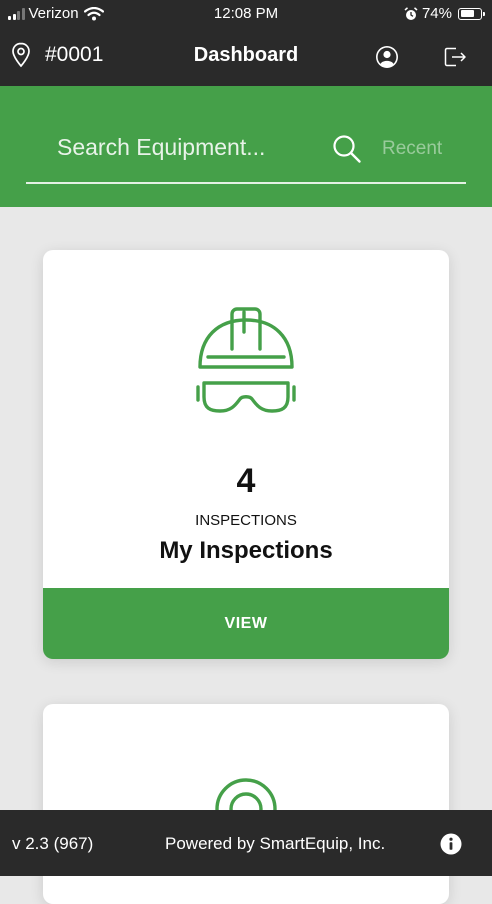 The image size is (492, 904). I want to click on status-bar: Verizon 12:08 PM 74%, so click(246, 14).